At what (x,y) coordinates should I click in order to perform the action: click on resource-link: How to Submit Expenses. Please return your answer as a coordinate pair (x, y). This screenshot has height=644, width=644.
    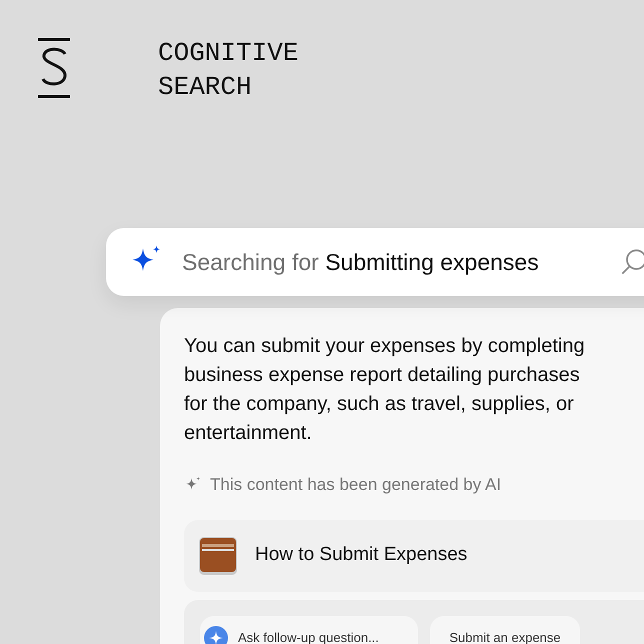
    Looking at the image, I should click on (414, 556).